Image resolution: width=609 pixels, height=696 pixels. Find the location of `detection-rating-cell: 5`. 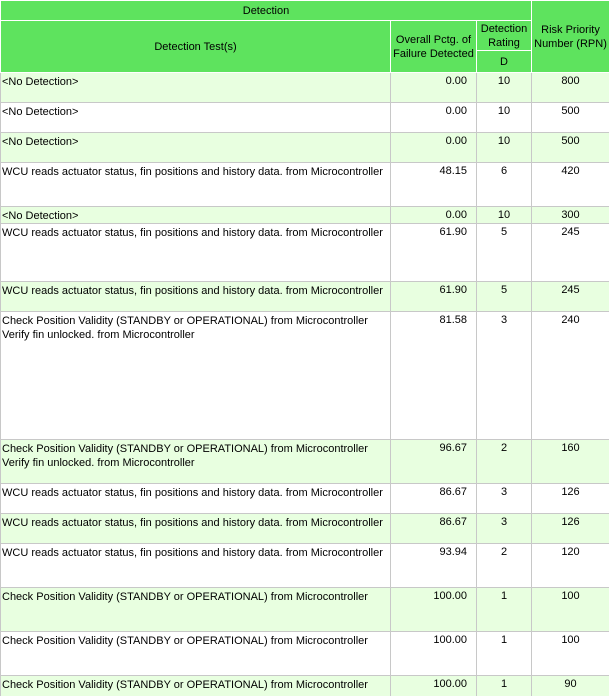

detection-rating-cell: 5 is located at coordinates (504, 252).